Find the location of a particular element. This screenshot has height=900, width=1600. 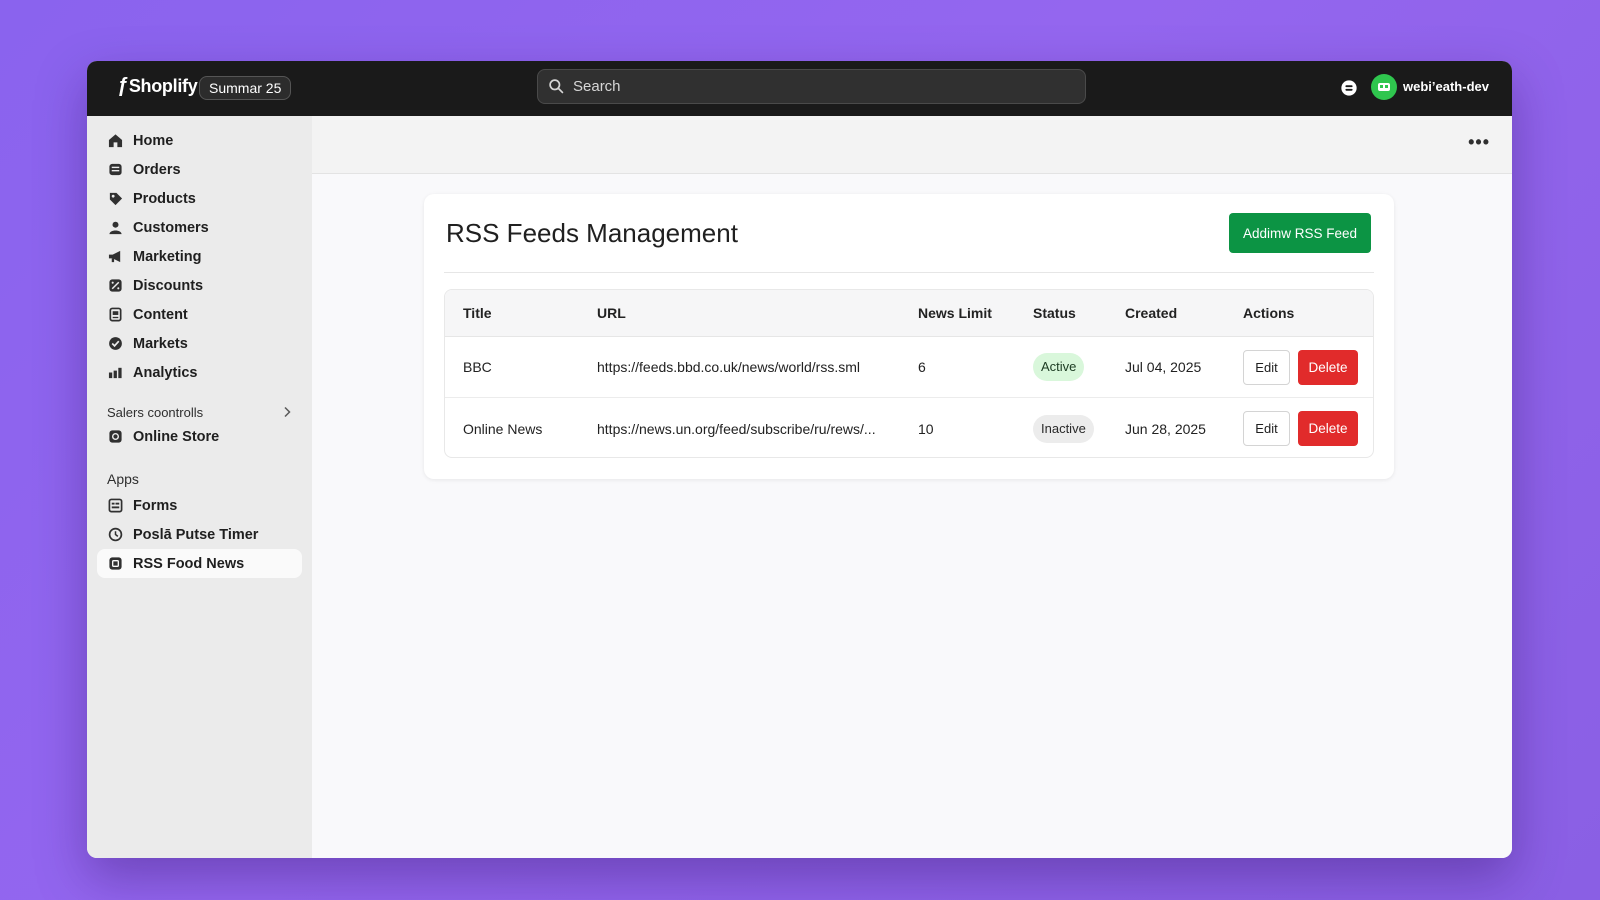

more-actions-button: ••• is located at coordinates (1479, 142).